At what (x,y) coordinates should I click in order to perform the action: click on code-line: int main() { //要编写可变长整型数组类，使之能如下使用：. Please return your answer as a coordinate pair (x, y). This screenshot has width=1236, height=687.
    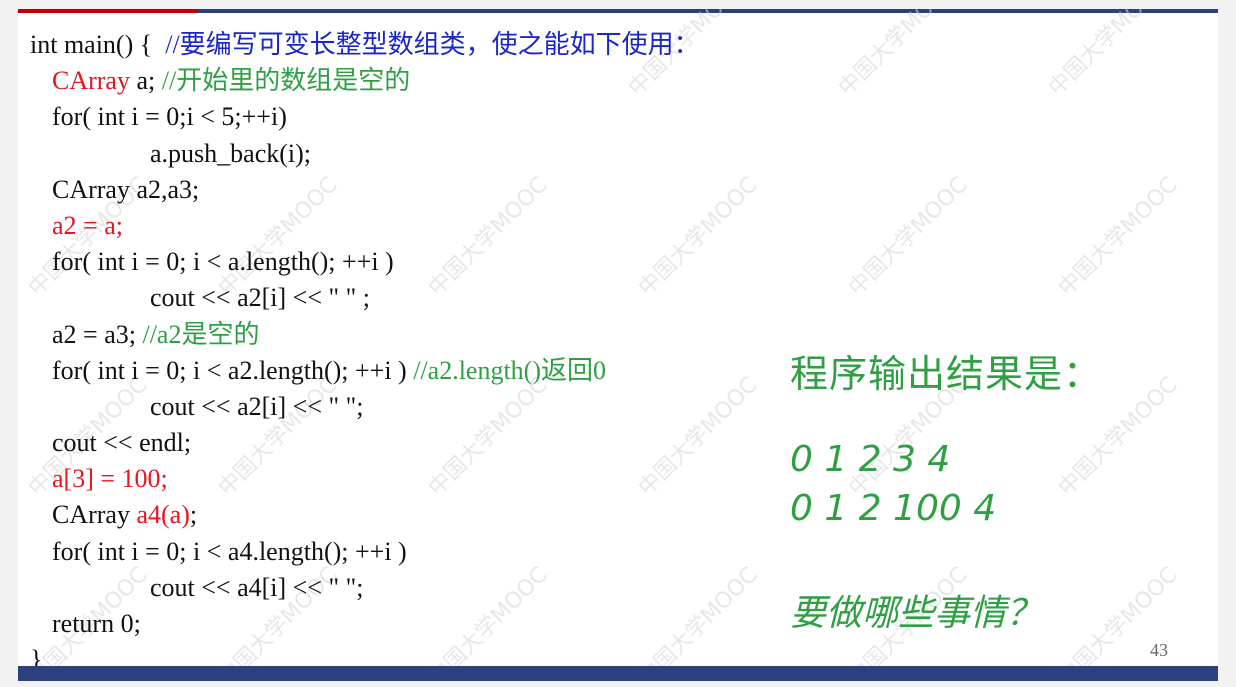
    Looking at the image, I should click on (365, 45).